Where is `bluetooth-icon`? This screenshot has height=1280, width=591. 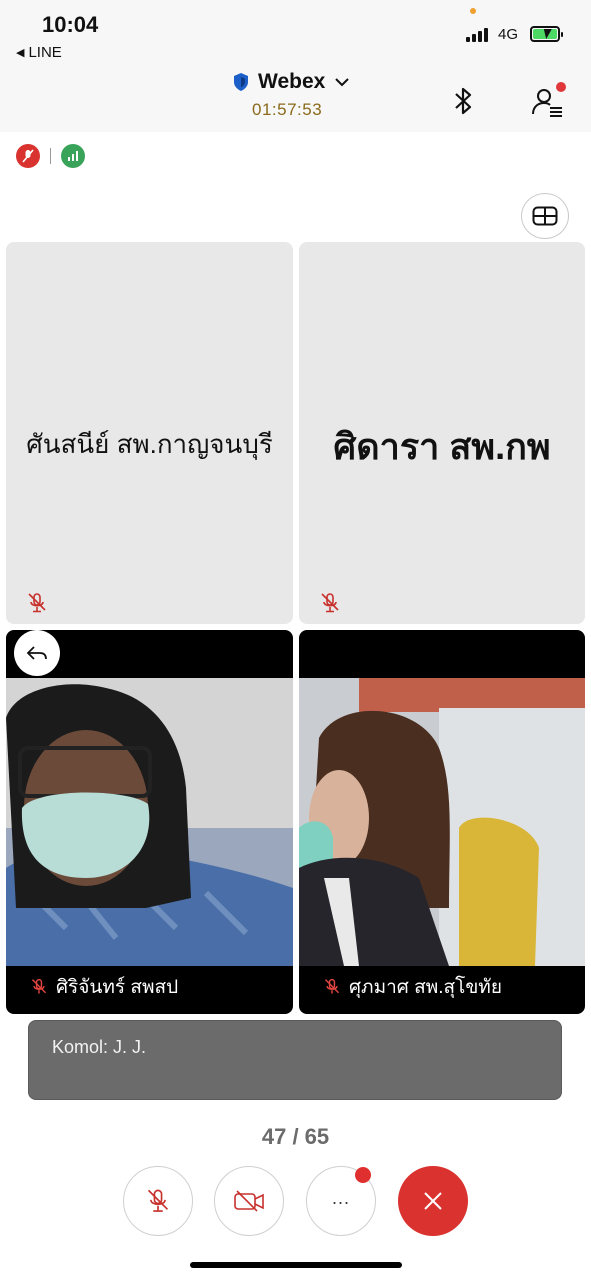 bluetooth-icon is located at coordinates (463, 101).